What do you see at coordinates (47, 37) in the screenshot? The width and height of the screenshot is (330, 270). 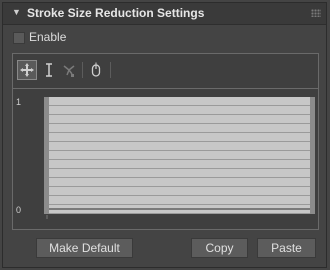 I see `enable-label: Enable` at bounding box center [47, 37].